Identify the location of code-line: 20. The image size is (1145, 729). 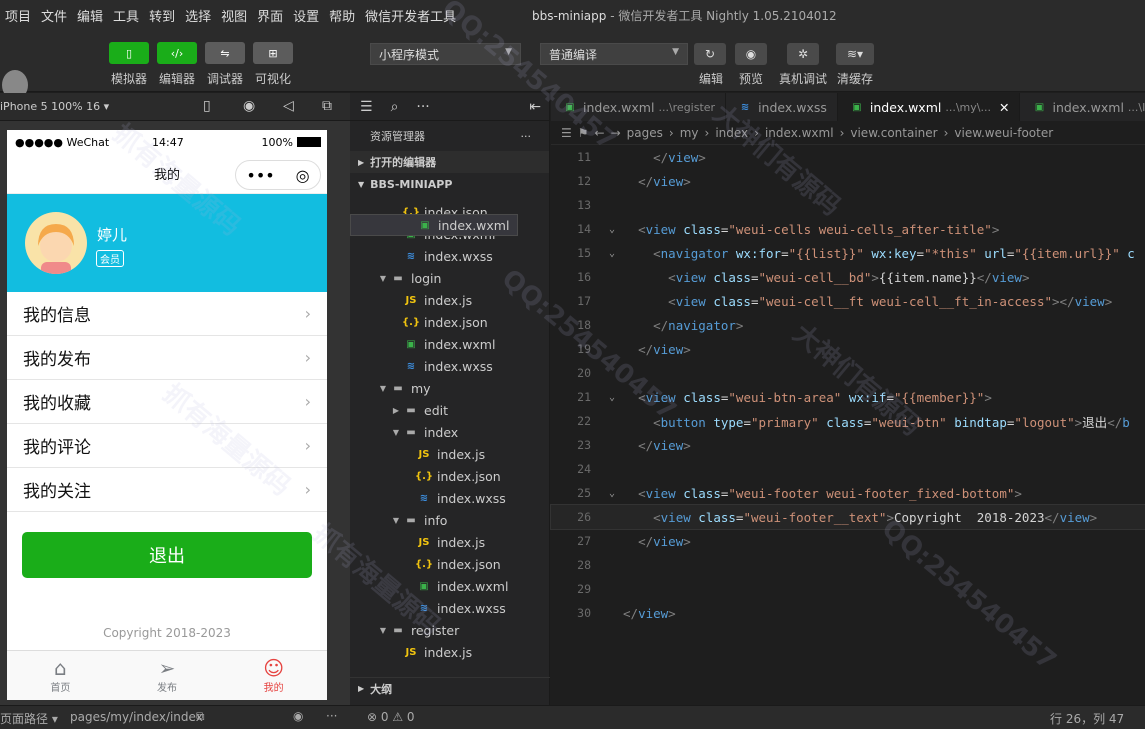
(848, 373).